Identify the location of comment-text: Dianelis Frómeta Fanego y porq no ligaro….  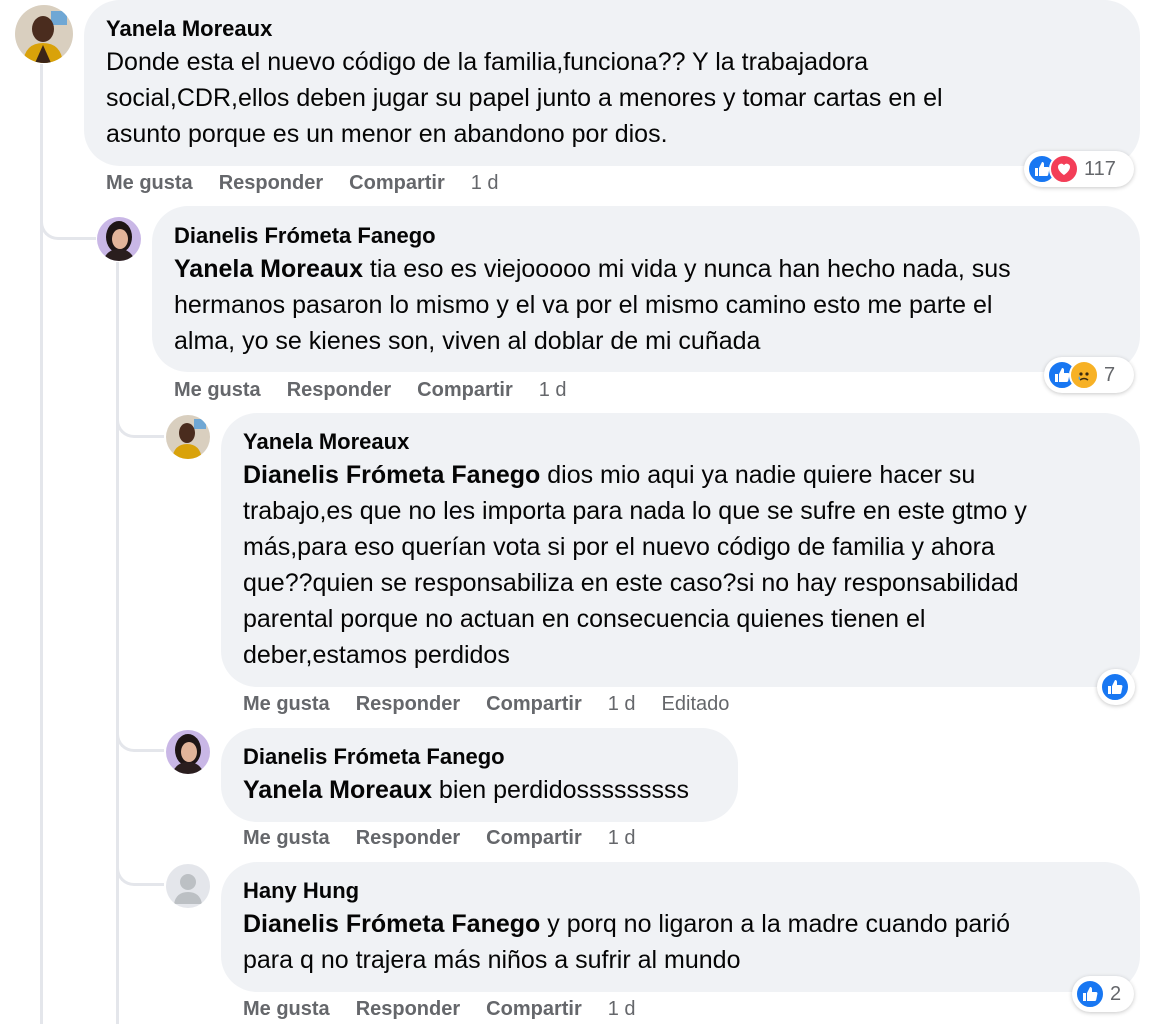
(627, 942).